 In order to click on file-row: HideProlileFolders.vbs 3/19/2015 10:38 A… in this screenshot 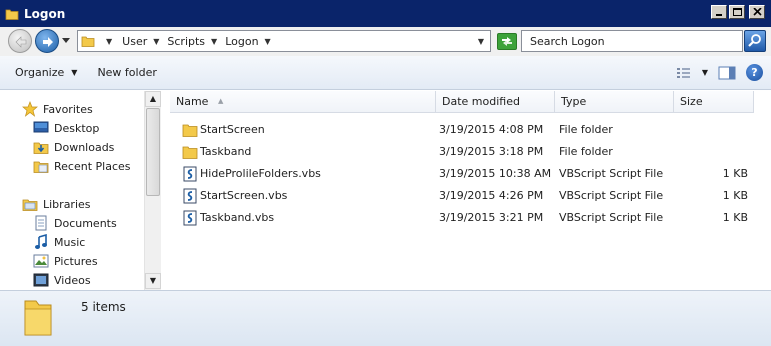, I will do `click(466, 174)`.